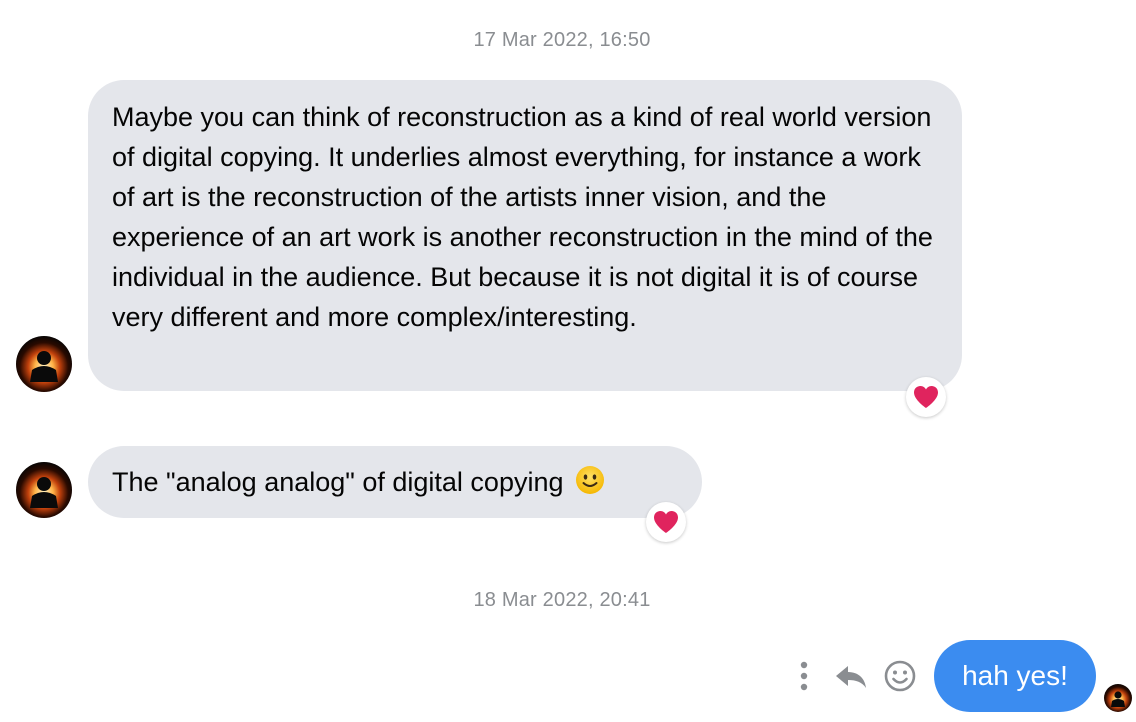  Describe the element at coordinates (590, 485) in the screenshot. I see `slightly-smiling-face-icon` at that location.